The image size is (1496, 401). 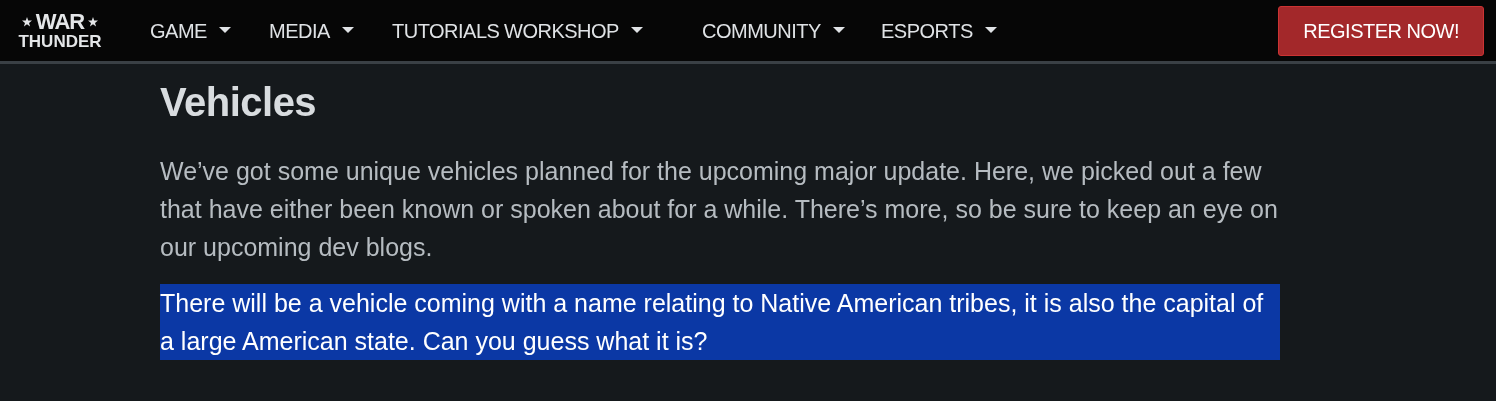 What do you see at coordinates (573, 30) in the screenshot?
I see `nav-link: WORKSHOP` at bounding box center [573, 30].